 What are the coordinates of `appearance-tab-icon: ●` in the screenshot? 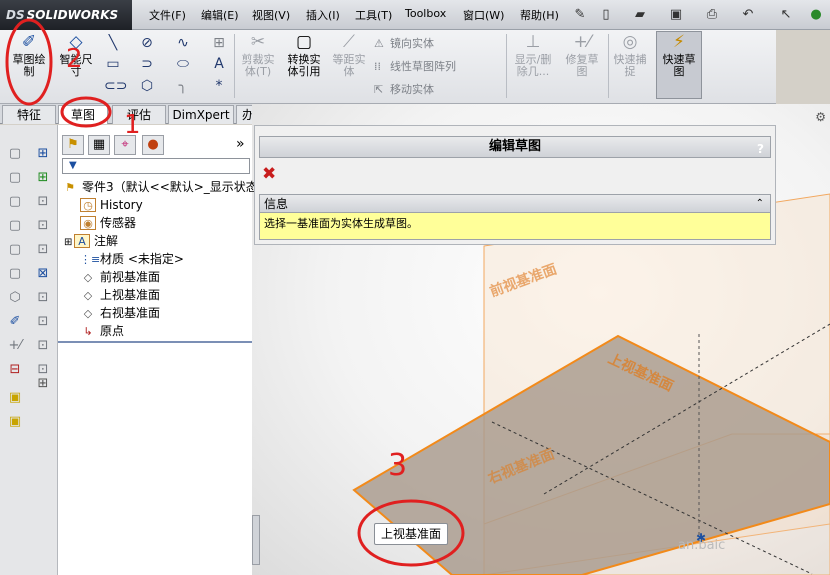 It's located at (153, 145).